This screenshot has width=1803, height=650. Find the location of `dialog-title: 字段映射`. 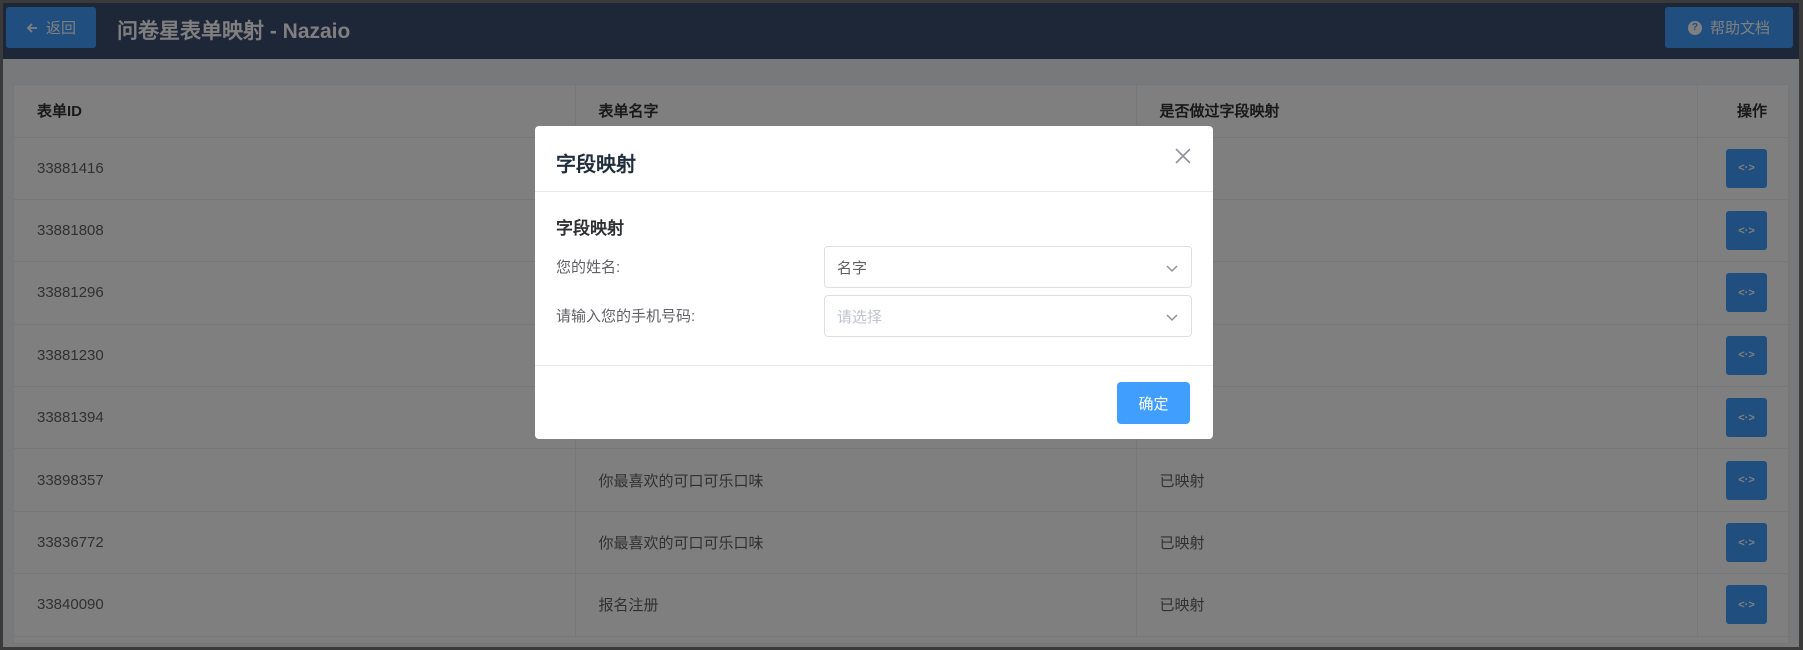

dialog-title: 字段映射 is located at coordinates (596, 165).